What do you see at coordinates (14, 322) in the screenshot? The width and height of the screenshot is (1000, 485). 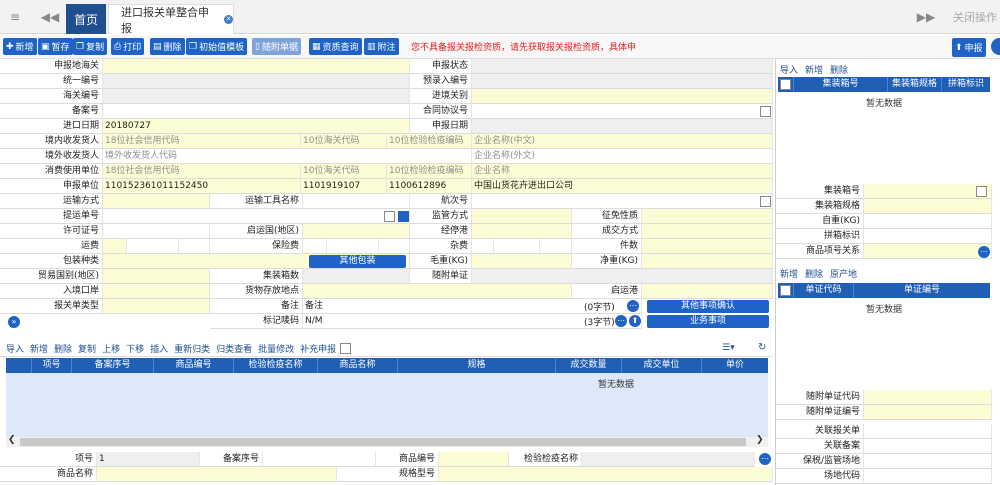 I see `expand-icon: »` at bounding box center [14, 322].